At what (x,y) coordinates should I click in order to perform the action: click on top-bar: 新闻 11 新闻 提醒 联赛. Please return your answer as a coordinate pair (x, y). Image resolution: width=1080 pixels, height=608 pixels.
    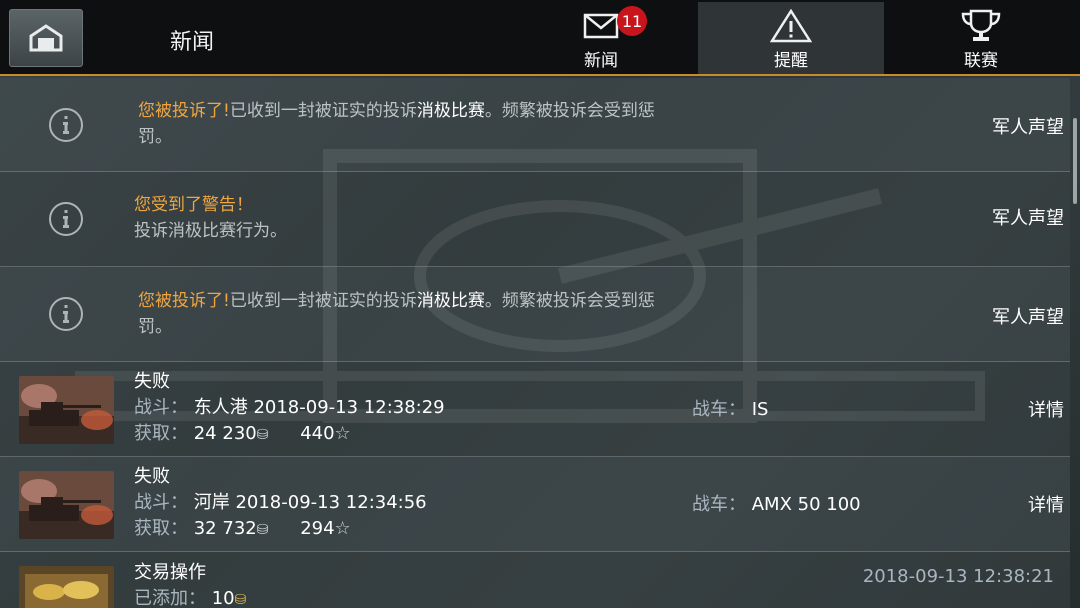
    Looking at the image, I should click on (540, 38).